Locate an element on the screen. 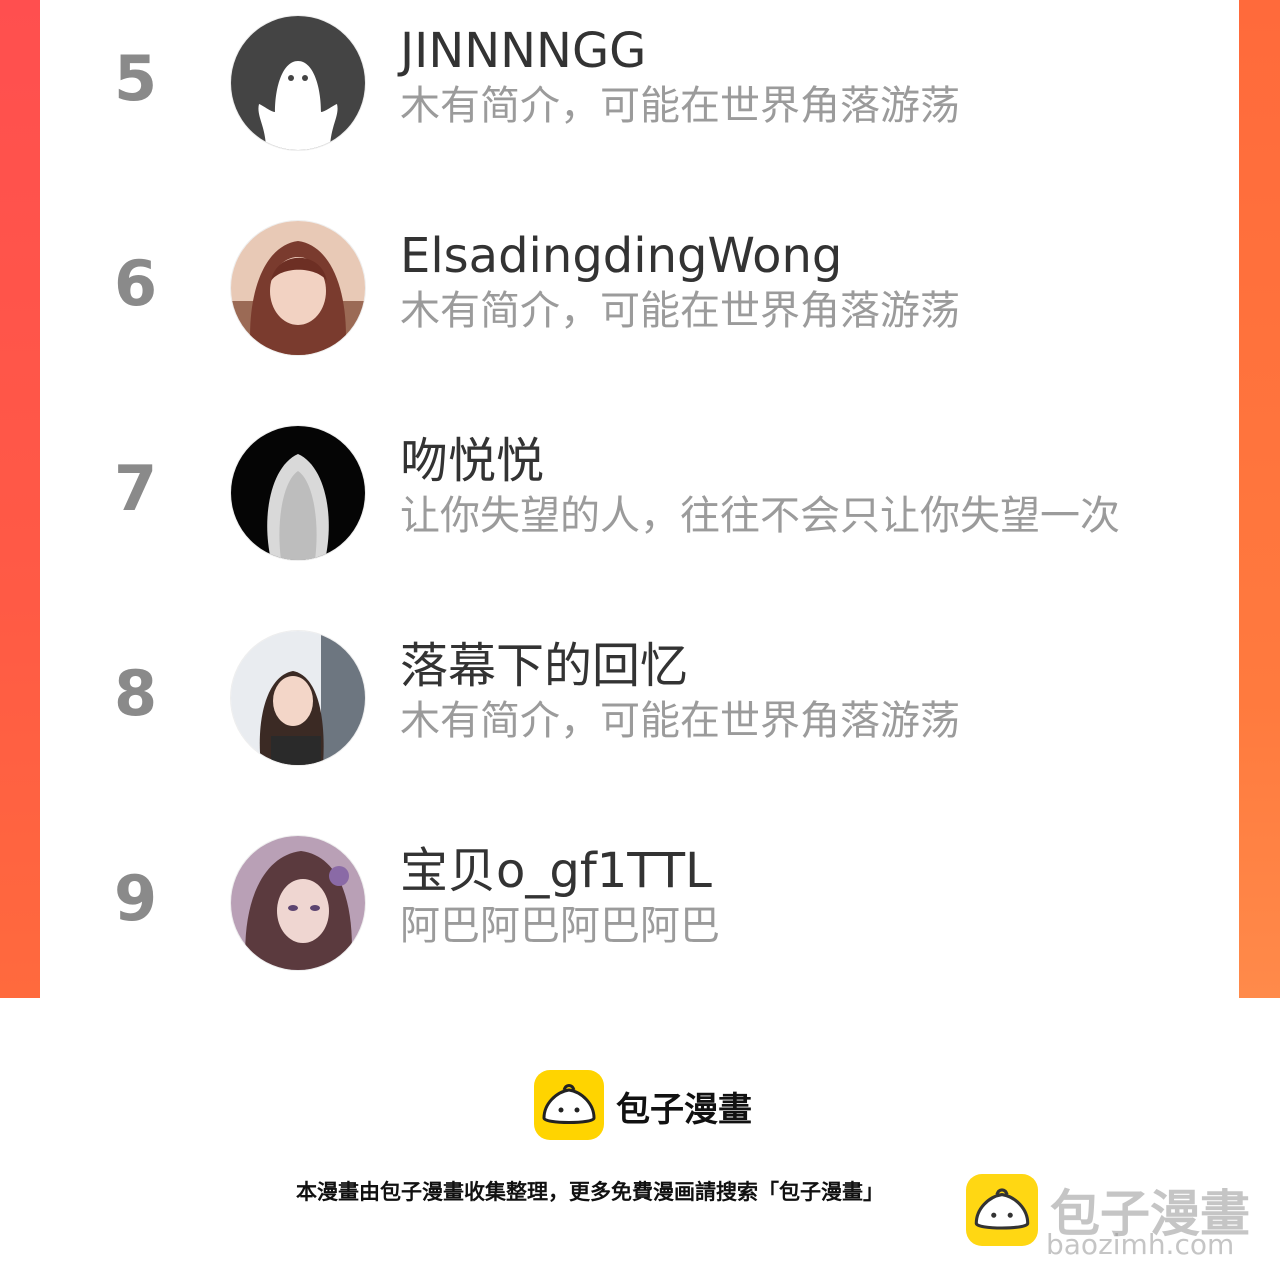 This screenshot has height=1281, width=1280. copyright-notice: 本漫畫由包子漫畫收集整理，更多免費漫画請搜索「包子漫畫」 is located at coordinates (590, 1192).